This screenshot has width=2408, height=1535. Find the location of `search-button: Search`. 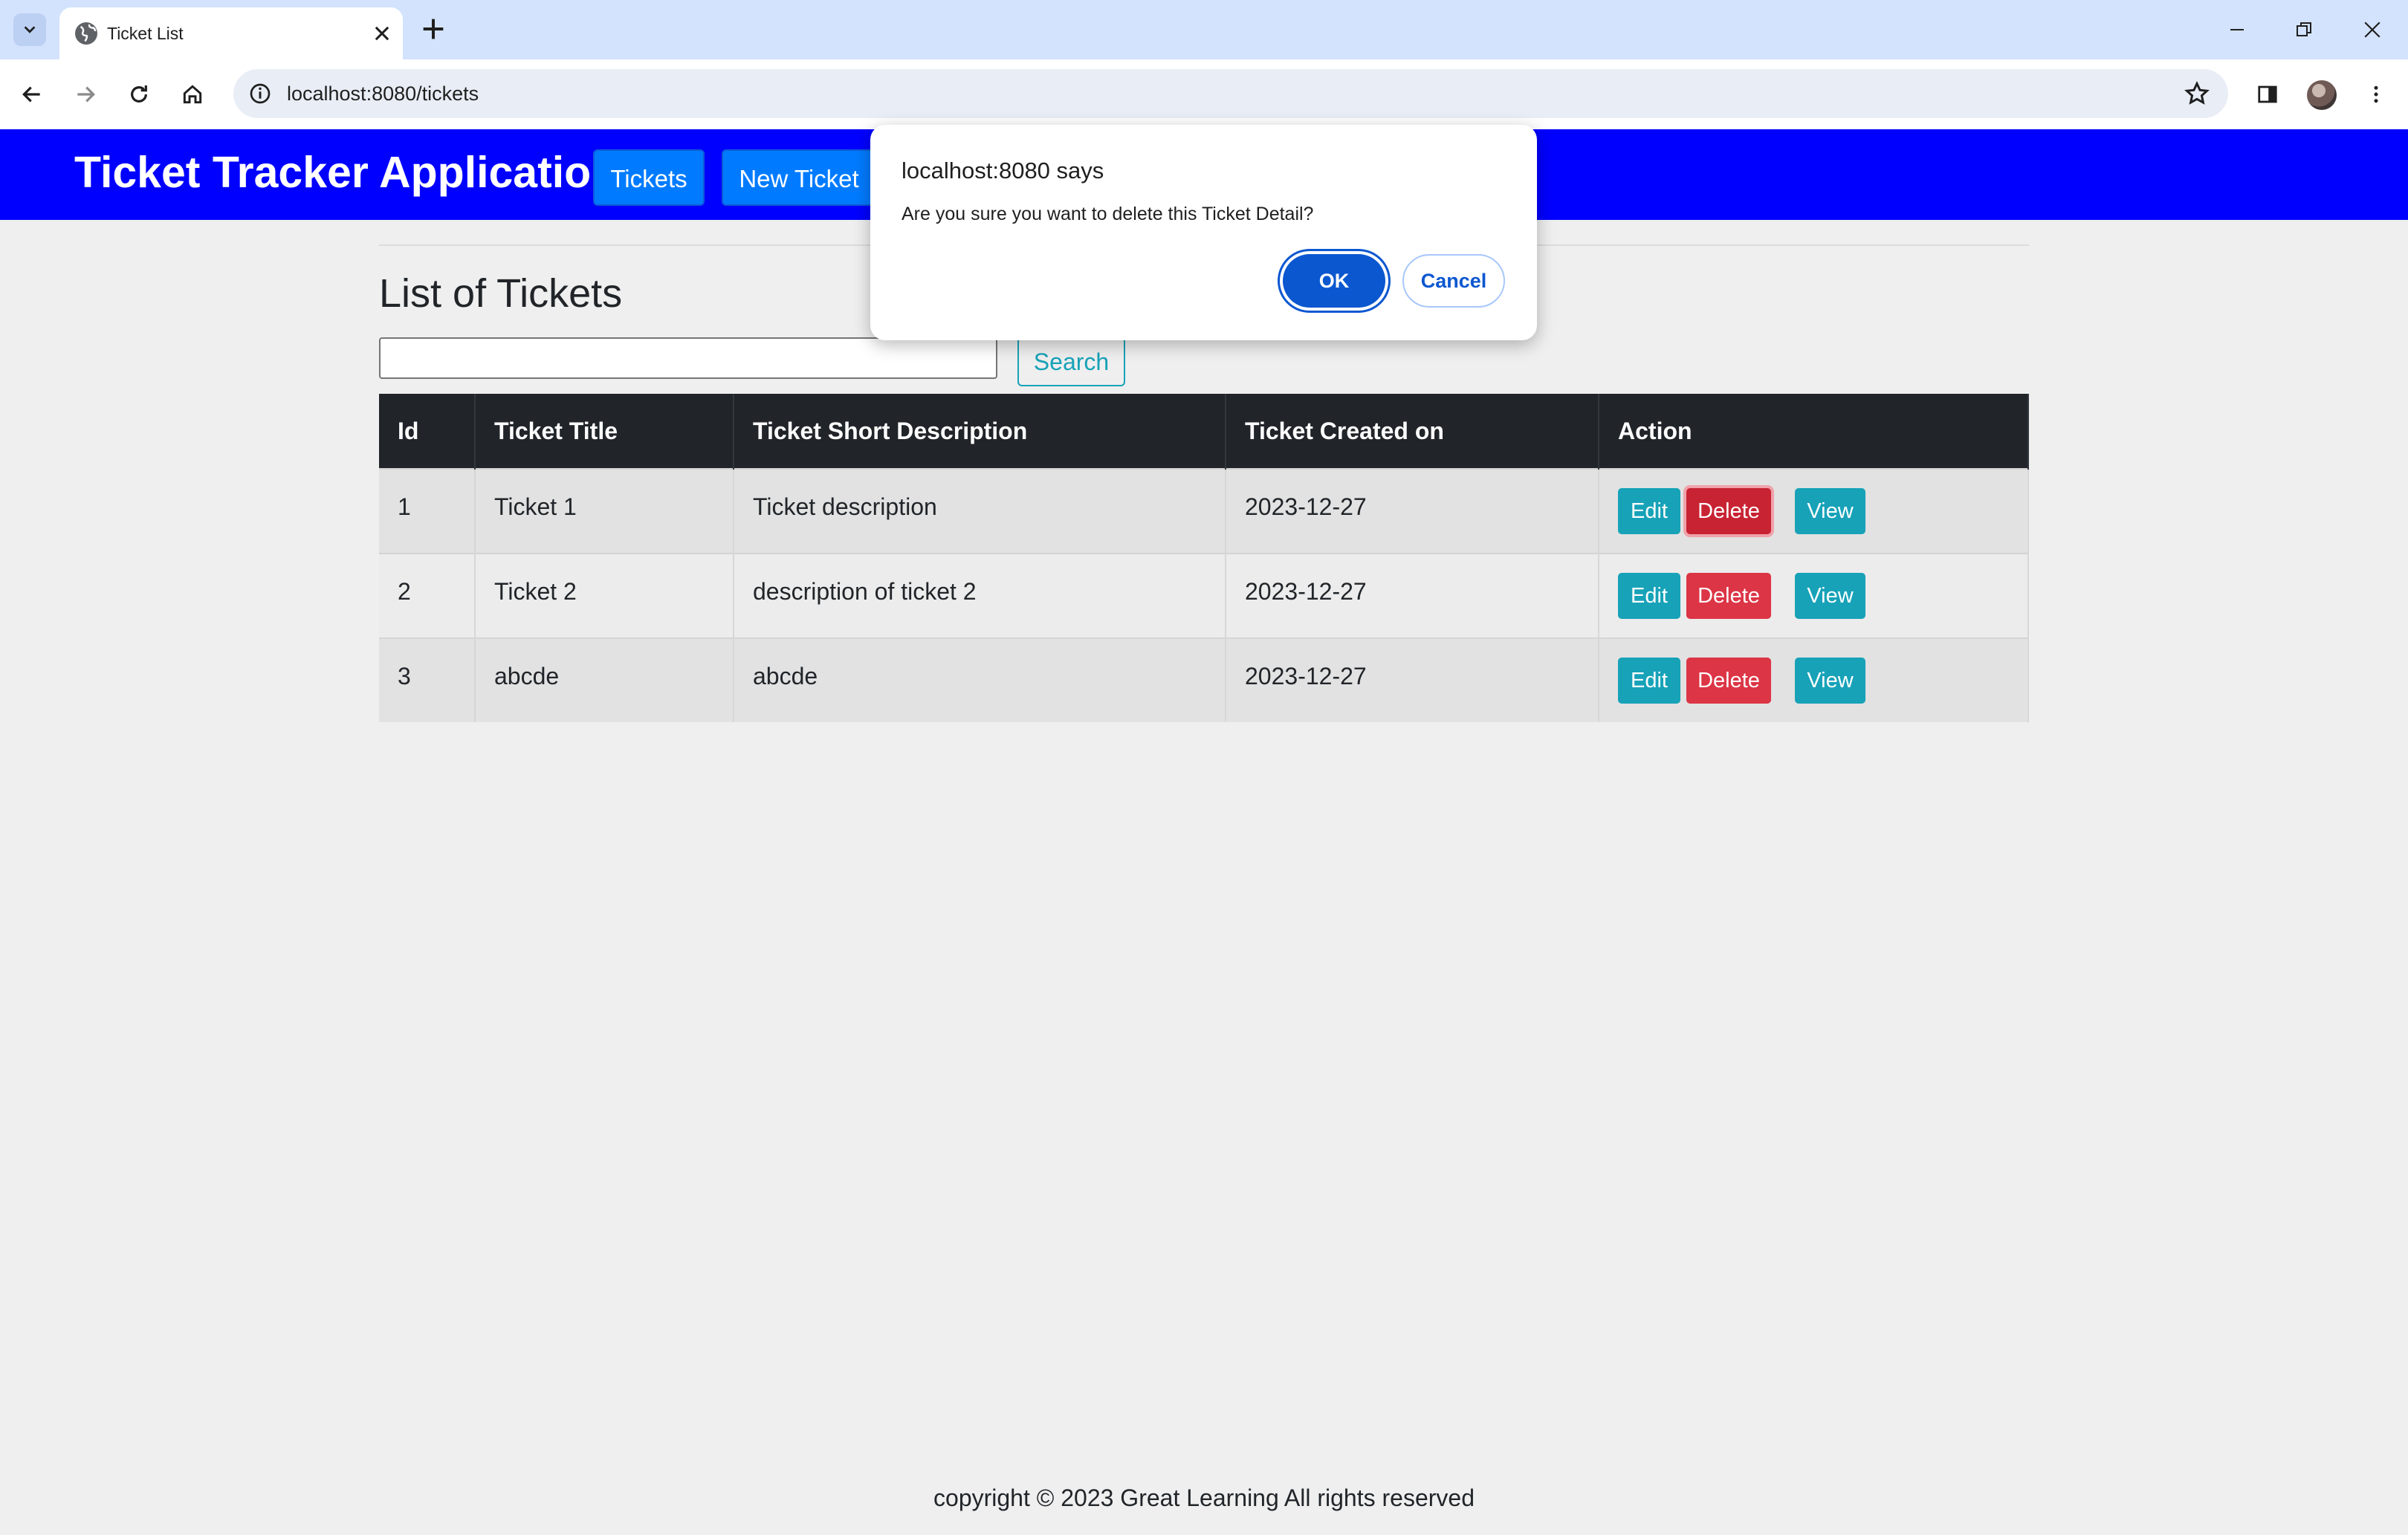

search-button: Search is located at coordinates (1071, 361).